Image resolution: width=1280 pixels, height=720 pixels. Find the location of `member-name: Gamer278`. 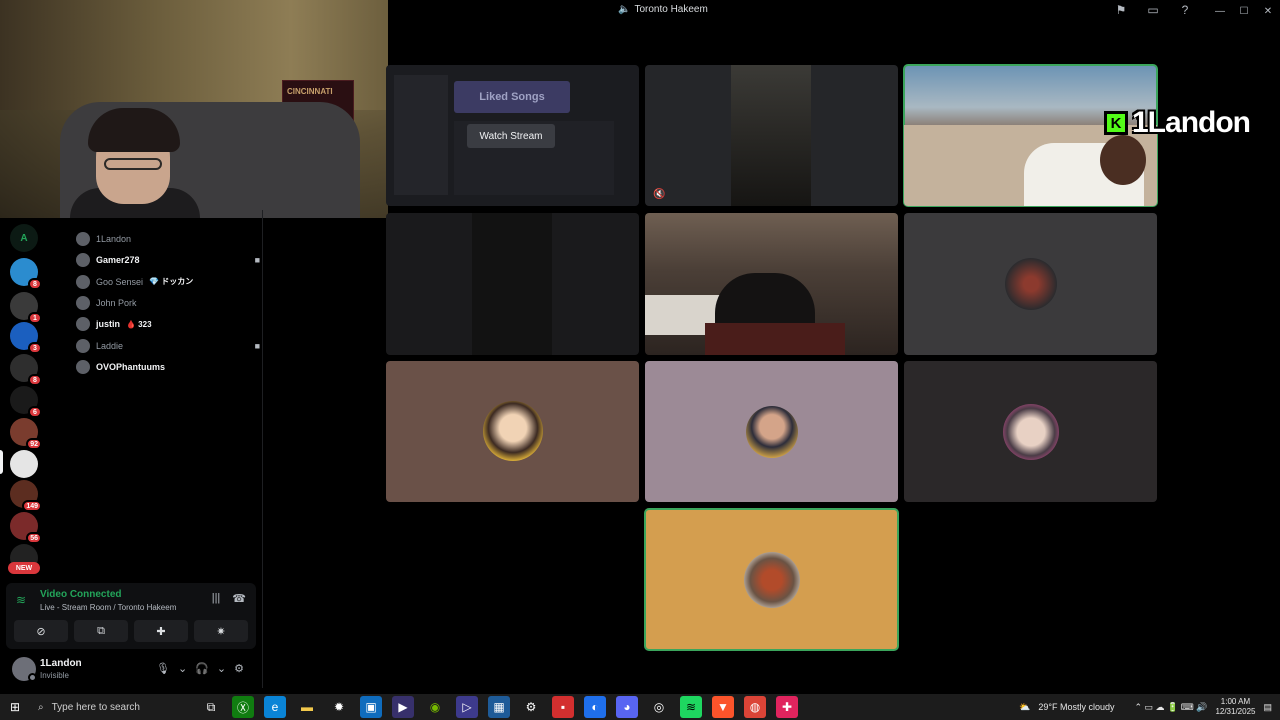

member-name: Gamer278 is located at coordinates (118, 260).